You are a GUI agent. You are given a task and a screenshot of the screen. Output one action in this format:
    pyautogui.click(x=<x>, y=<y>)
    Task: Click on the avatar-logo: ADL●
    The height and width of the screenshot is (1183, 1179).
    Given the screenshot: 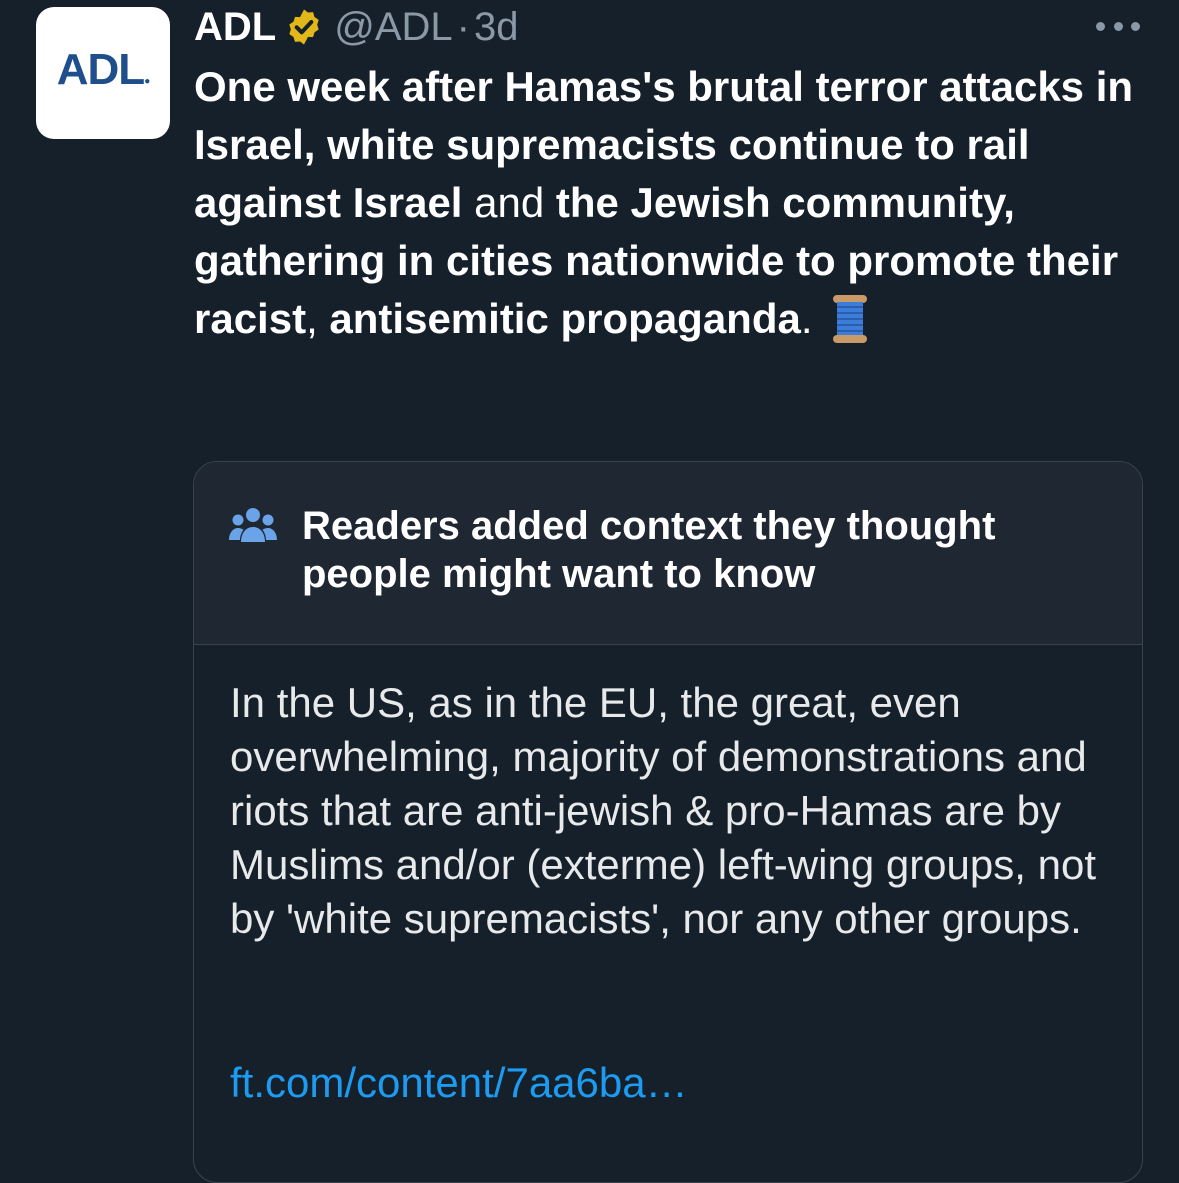 What is the action you would take?
    pyautogui.click(x=103, y=69)
    